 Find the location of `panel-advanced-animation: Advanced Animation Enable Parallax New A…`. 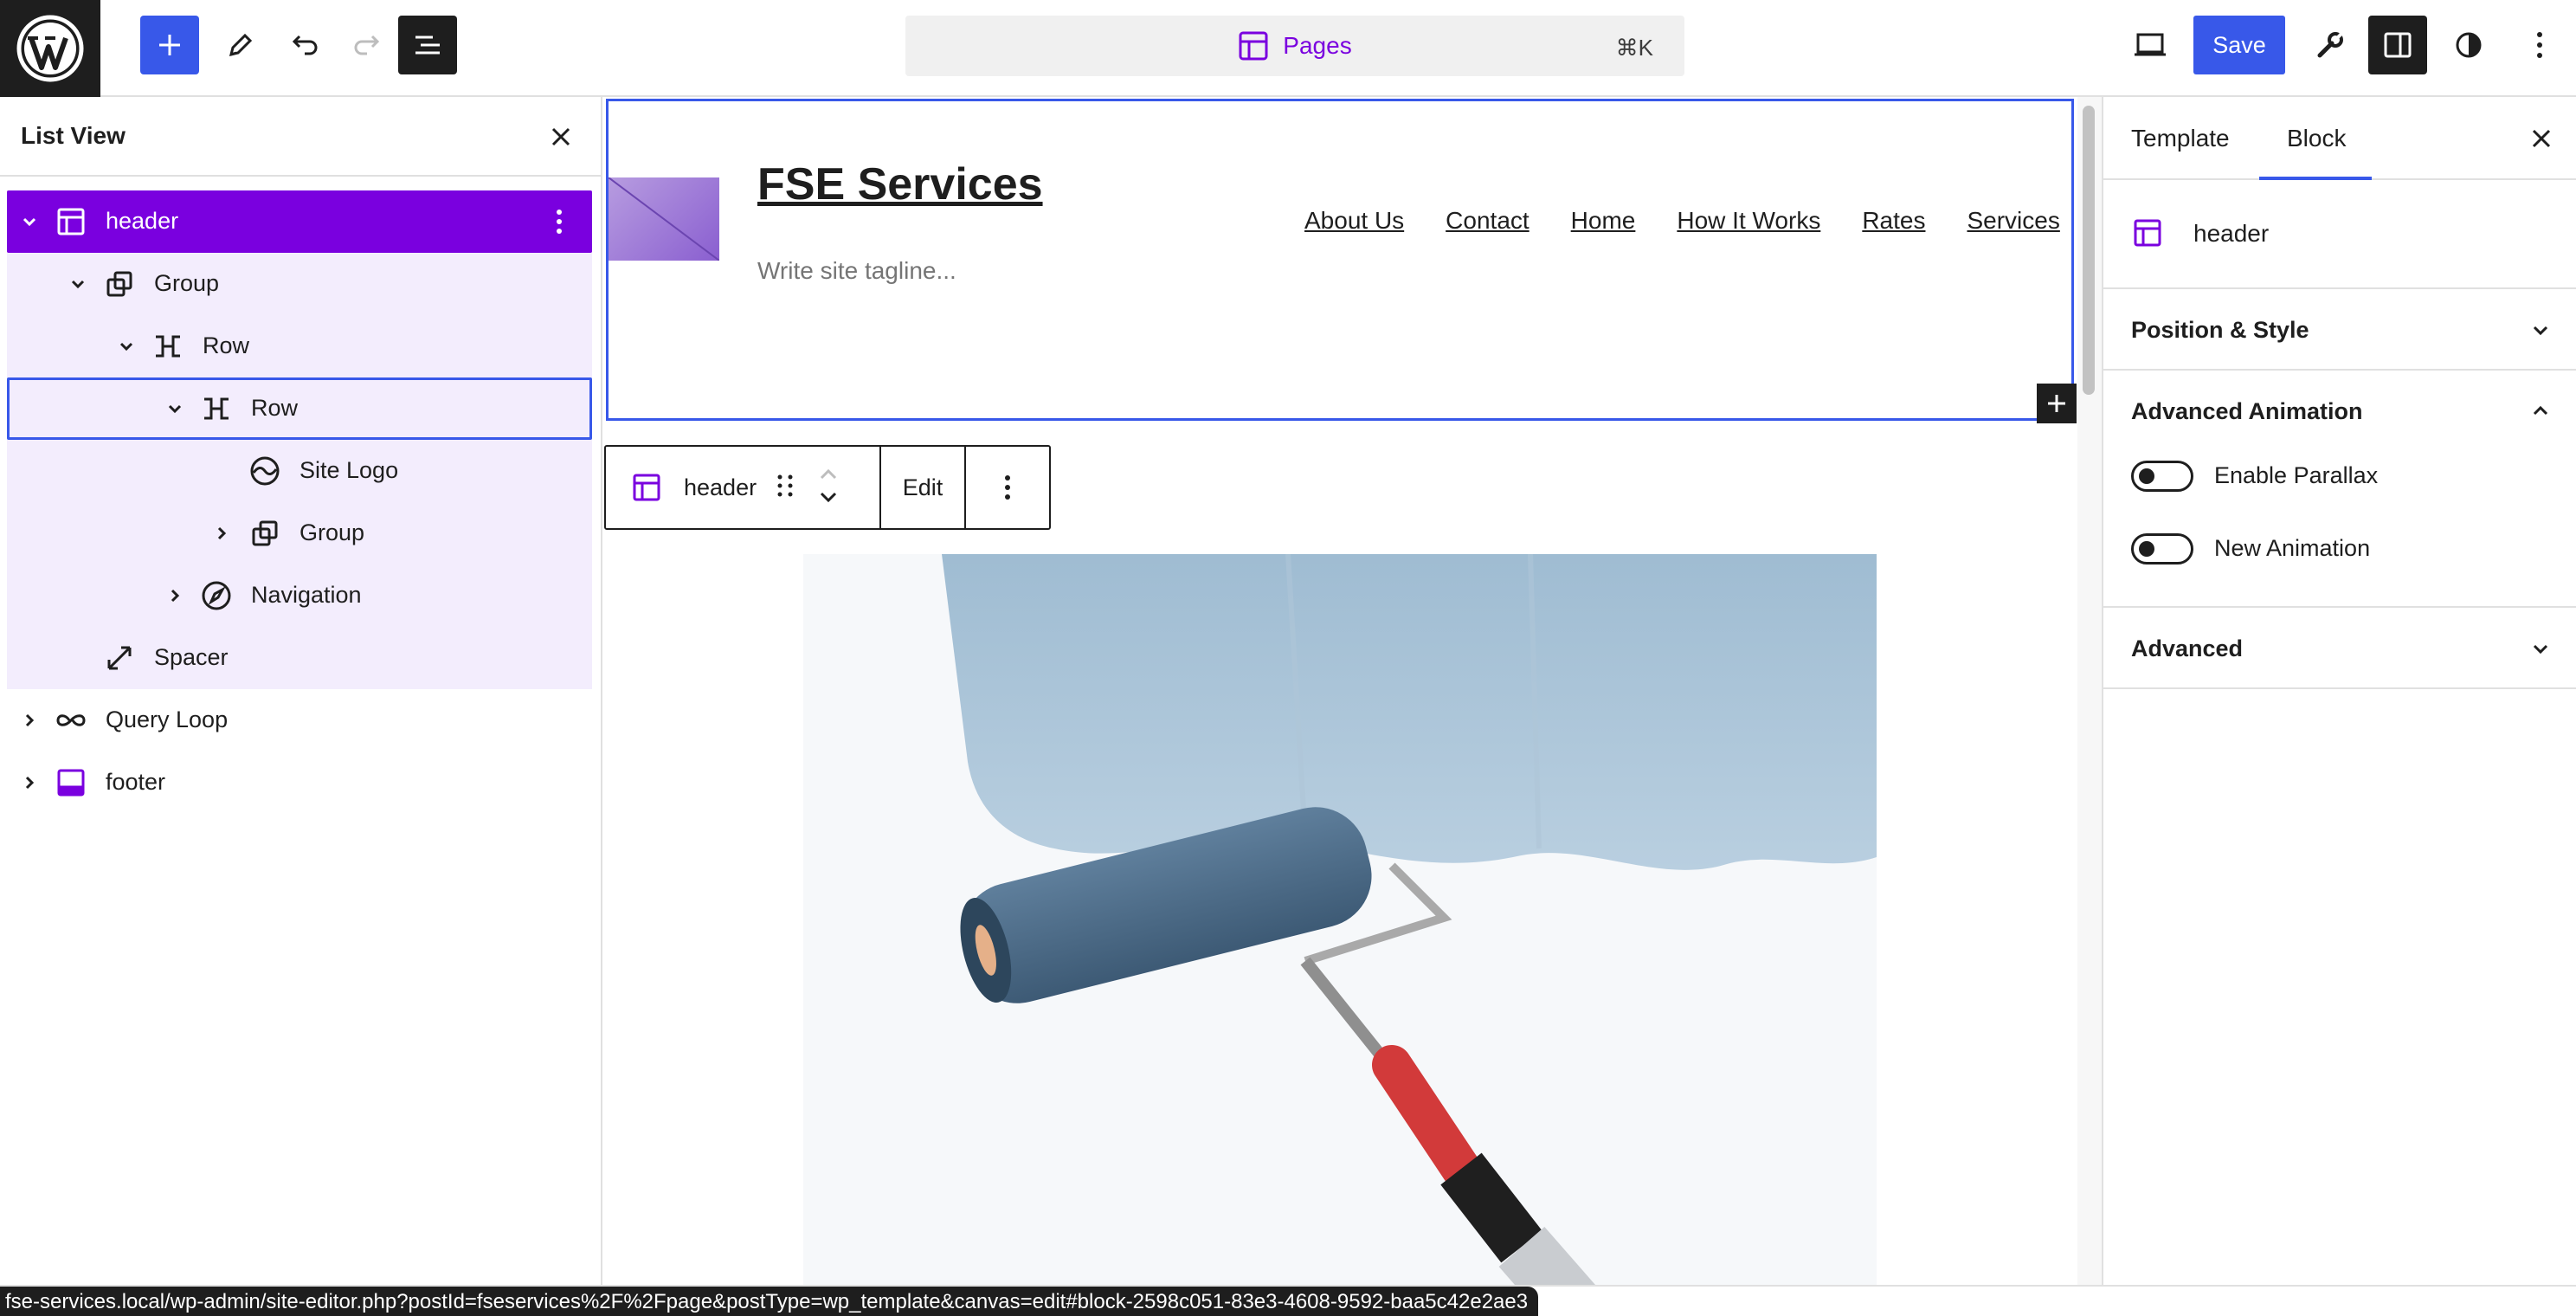

panel-advanced-animation: Advanced Animation Enable Parallax New A… is located at coordinates (2339, 489).